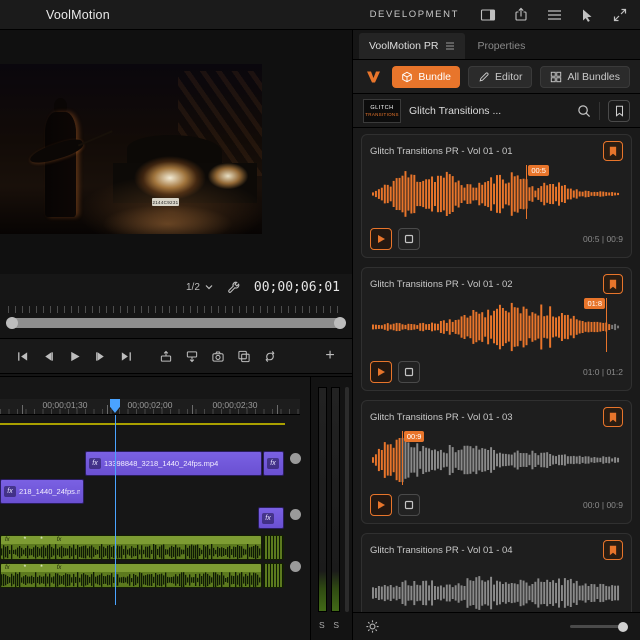  Describe the element at coordinates (599, 627) in the screenshot. I see `volume-slider` at that location.